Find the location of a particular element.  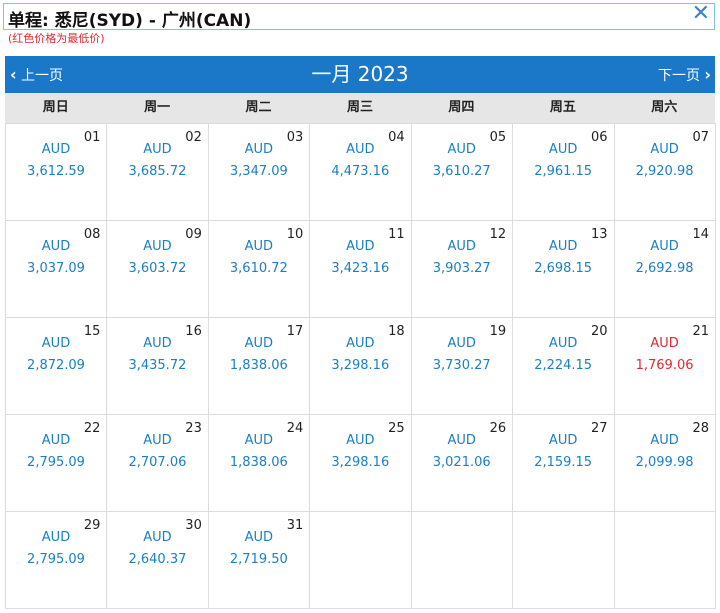

weekday-sat: 周六 is located at coordinates (664, 107).